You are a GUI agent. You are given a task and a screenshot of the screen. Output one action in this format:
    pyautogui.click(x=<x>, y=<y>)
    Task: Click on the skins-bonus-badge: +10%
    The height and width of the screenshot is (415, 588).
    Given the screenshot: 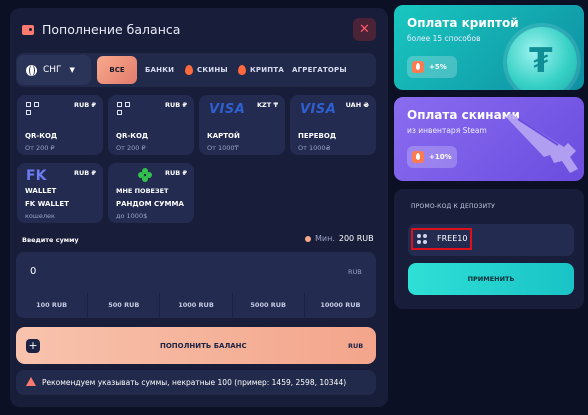 What is the action you would take?
    pyautogui.click(x=432, y=157)
    